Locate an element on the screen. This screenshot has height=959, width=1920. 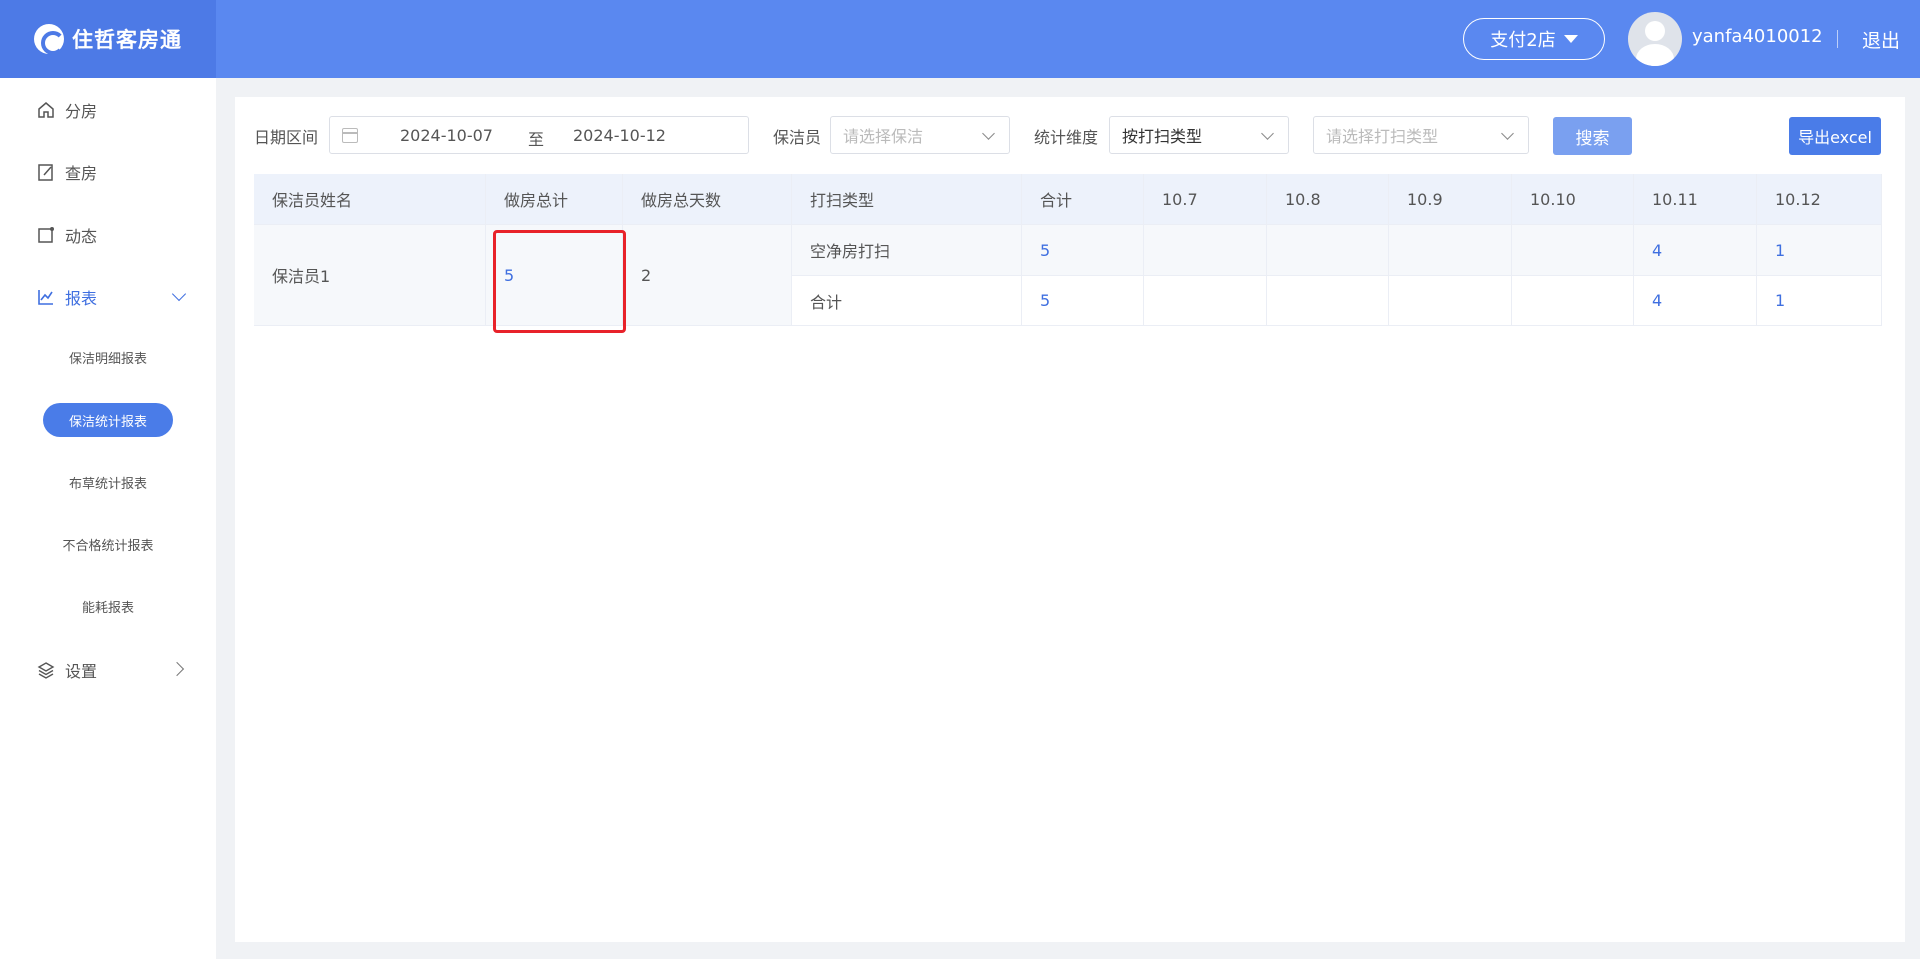
dimension-select: 按打扫类型 is located at coordinates (1199, 135).